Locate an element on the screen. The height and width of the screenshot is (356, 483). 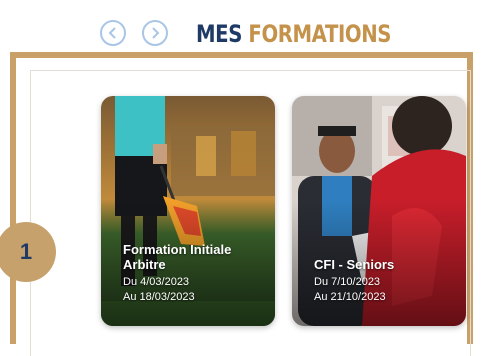
next-button is located at coordinates (155, 33).